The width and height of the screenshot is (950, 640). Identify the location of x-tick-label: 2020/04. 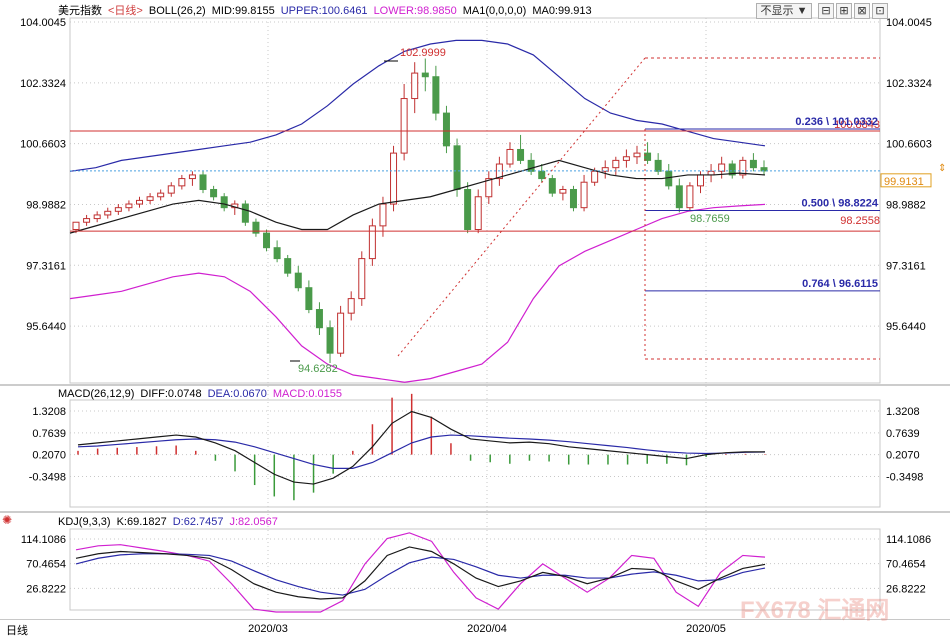
(487, 629).